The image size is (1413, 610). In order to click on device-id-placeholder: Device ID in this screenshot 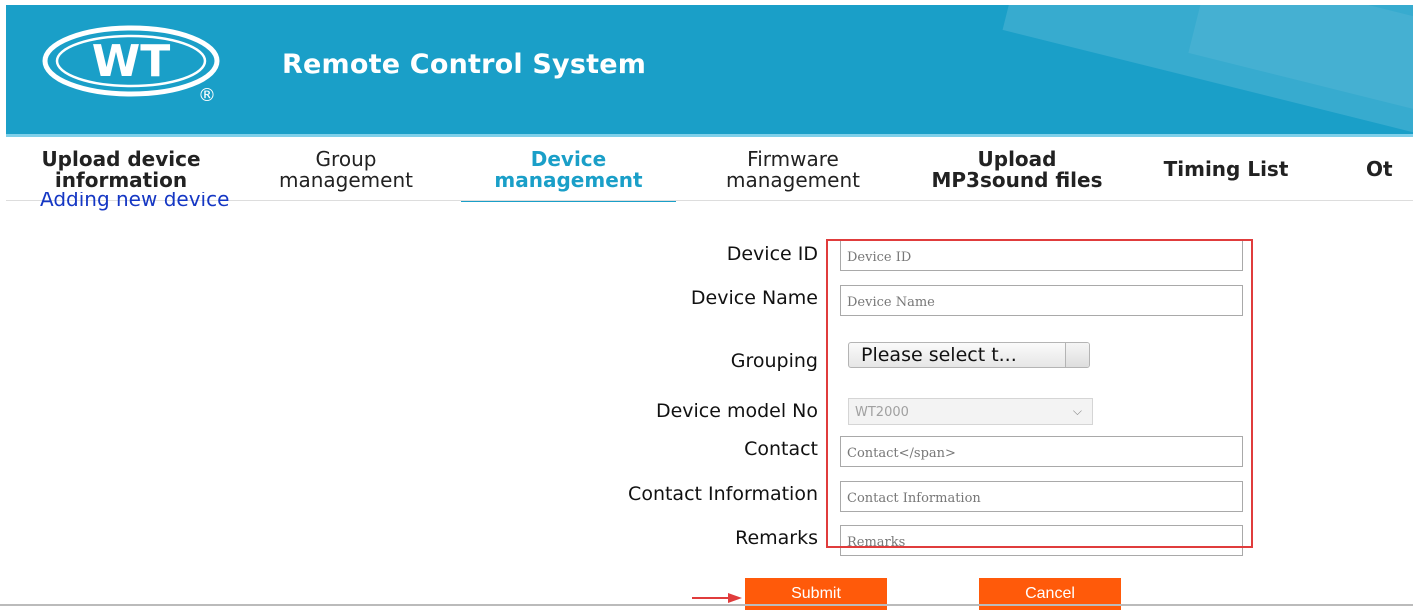, I will do `click(879, 257)`.